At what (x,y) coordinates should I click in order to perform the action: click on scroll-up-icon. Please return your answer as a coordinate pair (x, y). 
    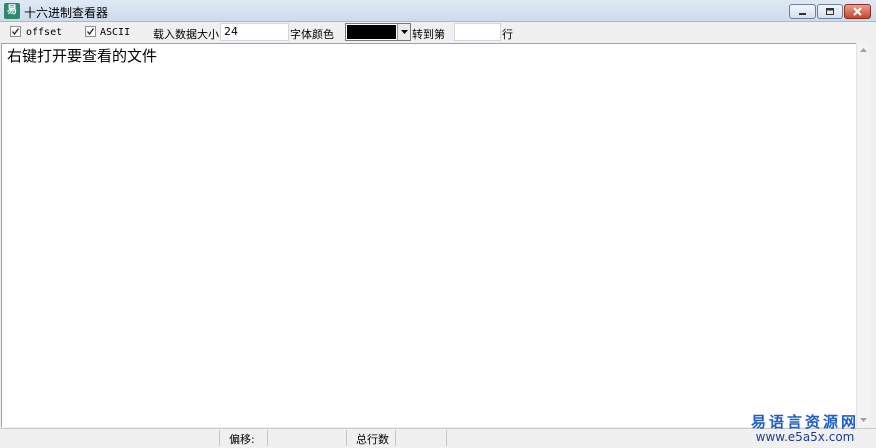
    Looking at the image, I should click on (863, 50).